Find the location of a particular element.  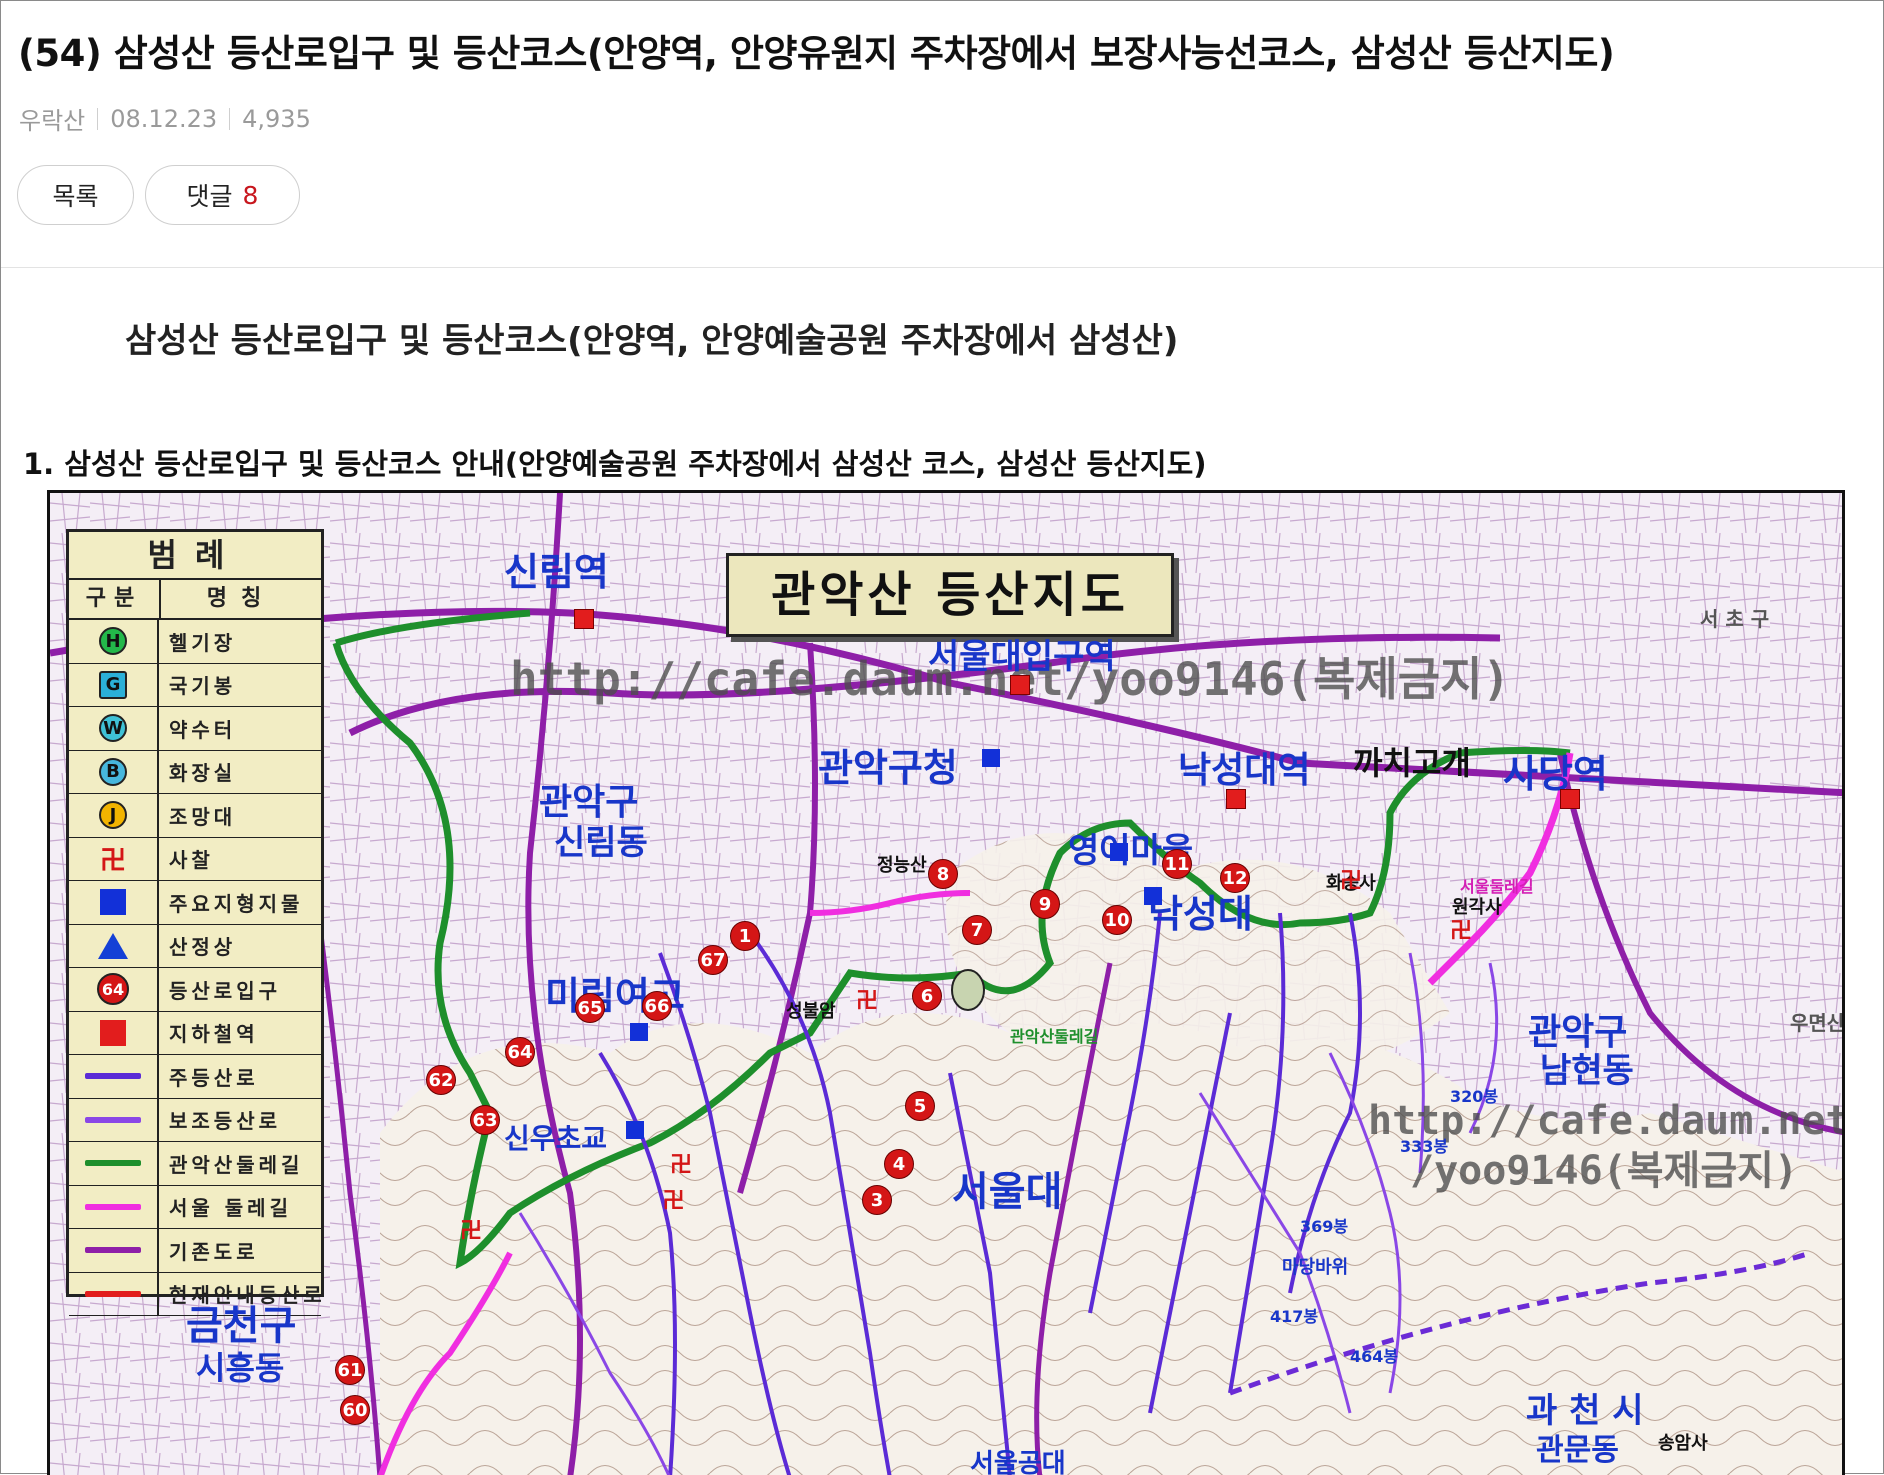

legend-row: W 약수터 is located at coordinates (195, 729).